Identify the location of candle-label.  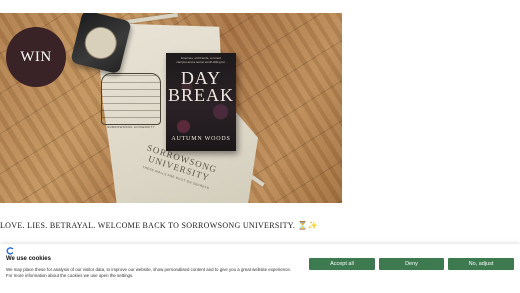
(101, 43).